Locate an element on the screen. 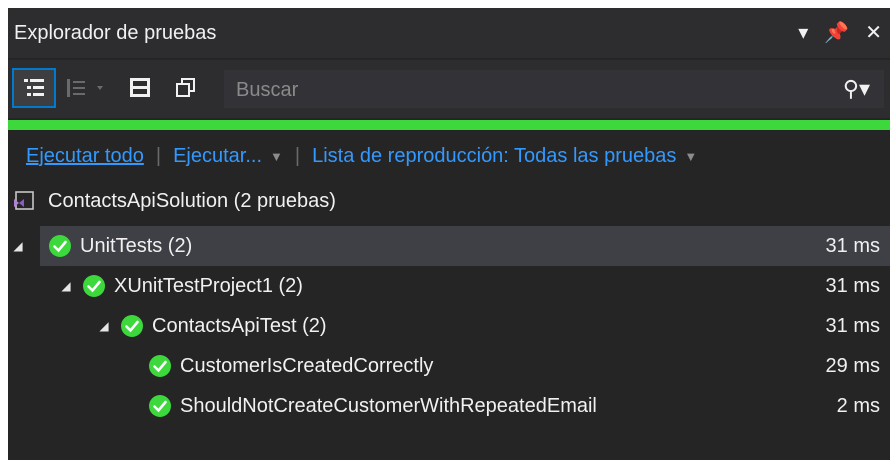  group-by-button is located at coordinates (90, 88).